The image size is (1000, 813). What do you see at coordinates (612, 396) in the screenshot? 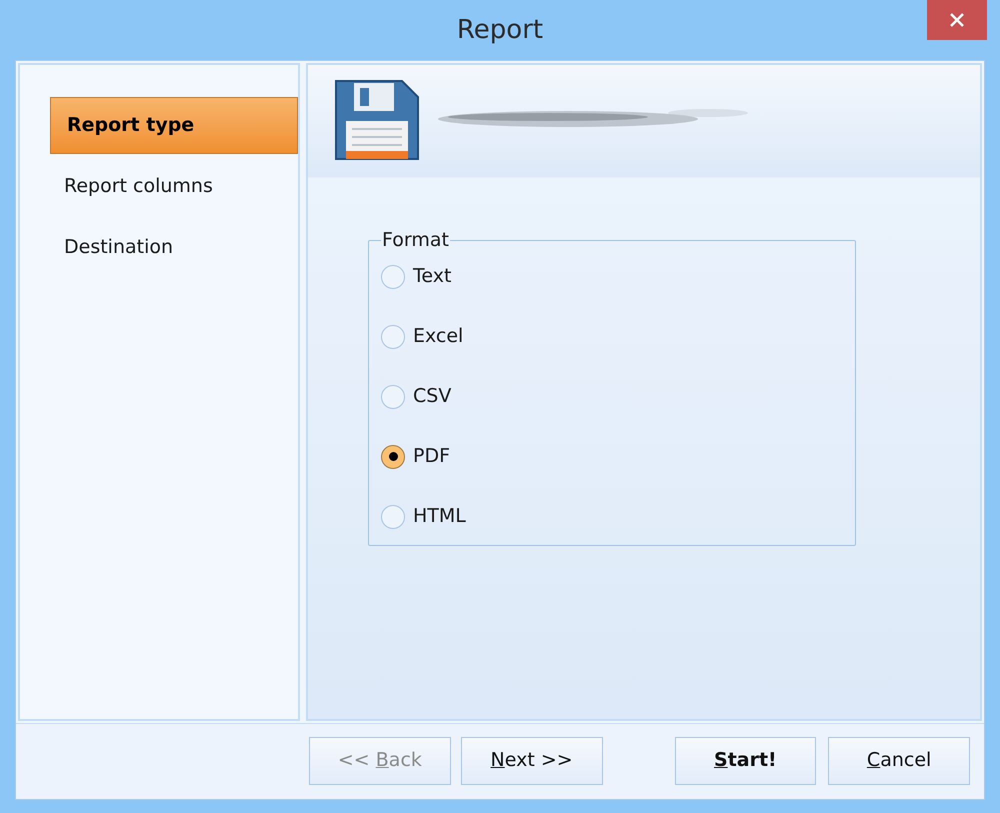
I see `radio-option: CSV` at bounding box center [612, 396].